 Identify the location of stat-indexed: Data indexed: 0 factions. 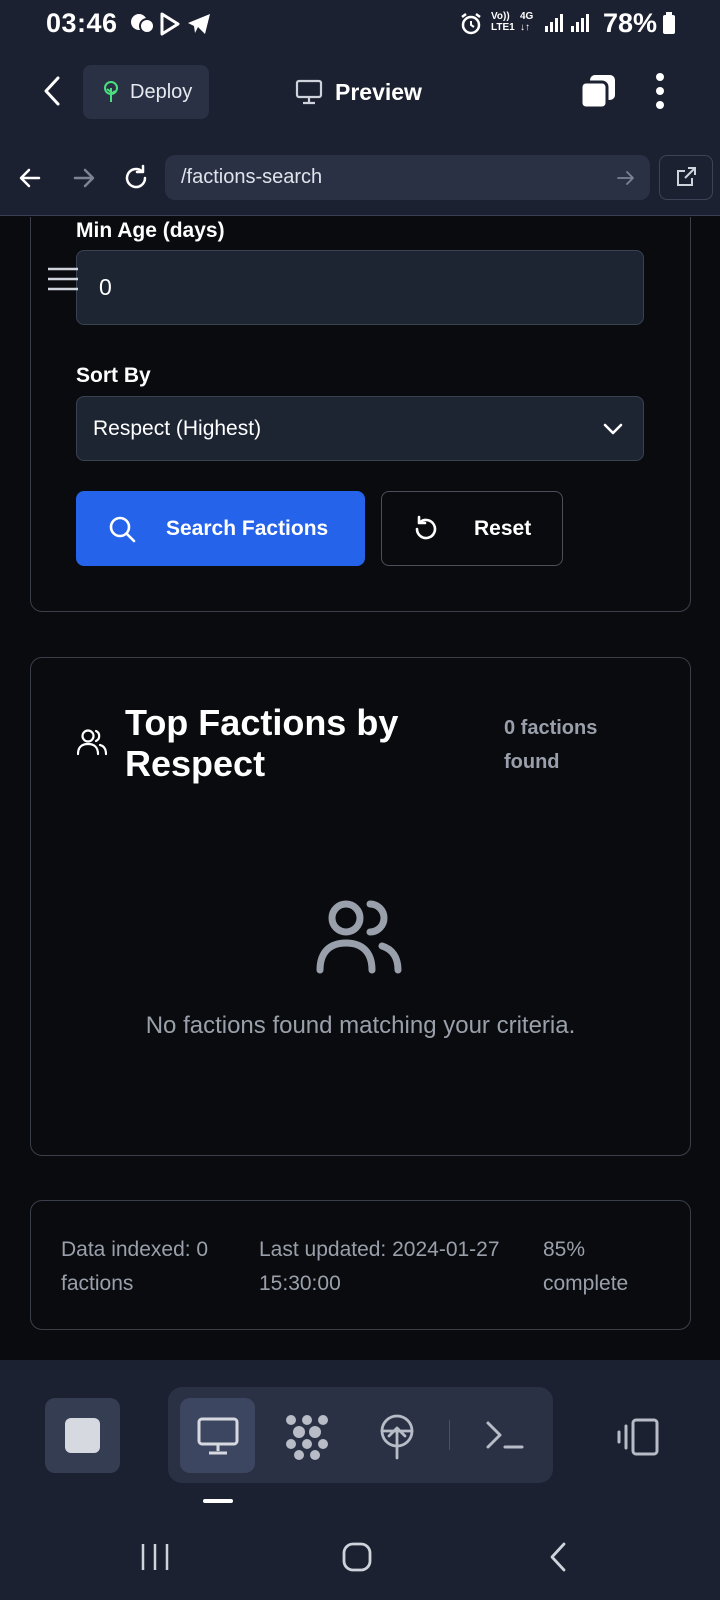
(135, 1266).